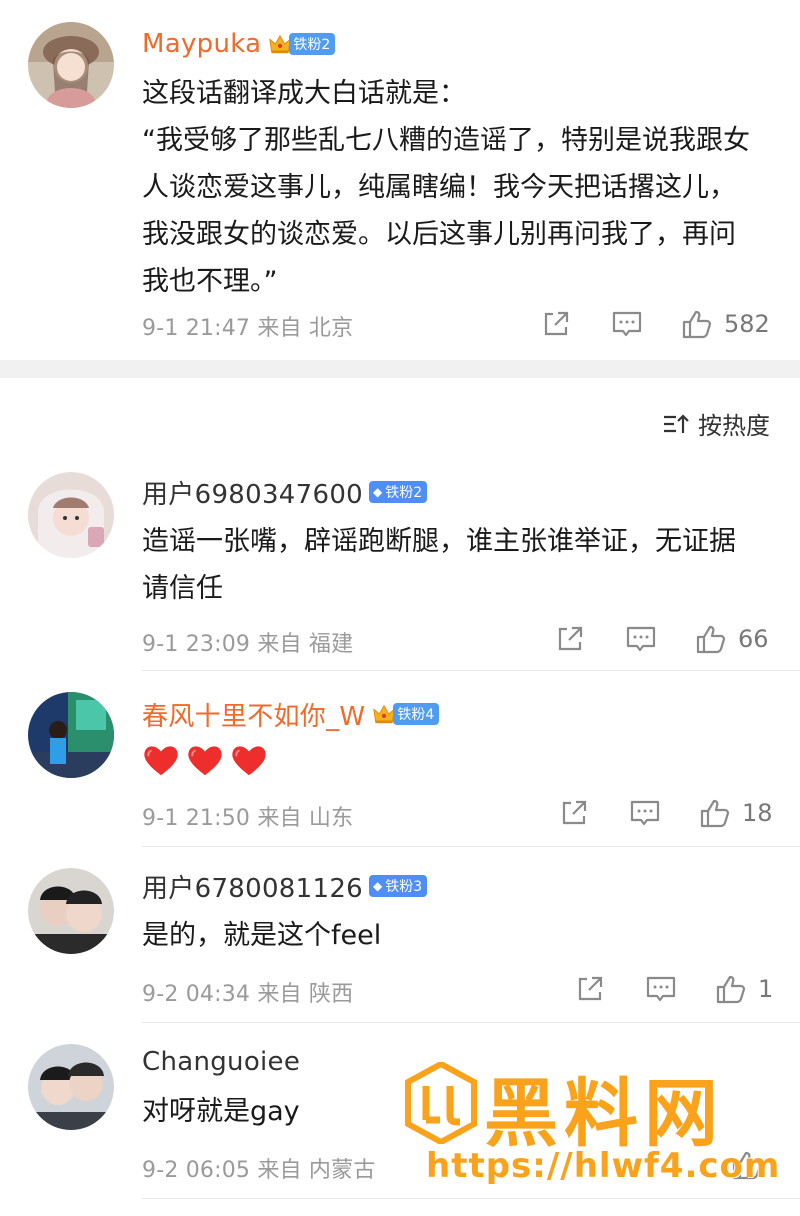 The width and height of the screenshot is (800, 1216). What do you see at coordinates (665, 813) in the screenshot?
I see `comment-actions: 18` at bounding box center [665, 813].